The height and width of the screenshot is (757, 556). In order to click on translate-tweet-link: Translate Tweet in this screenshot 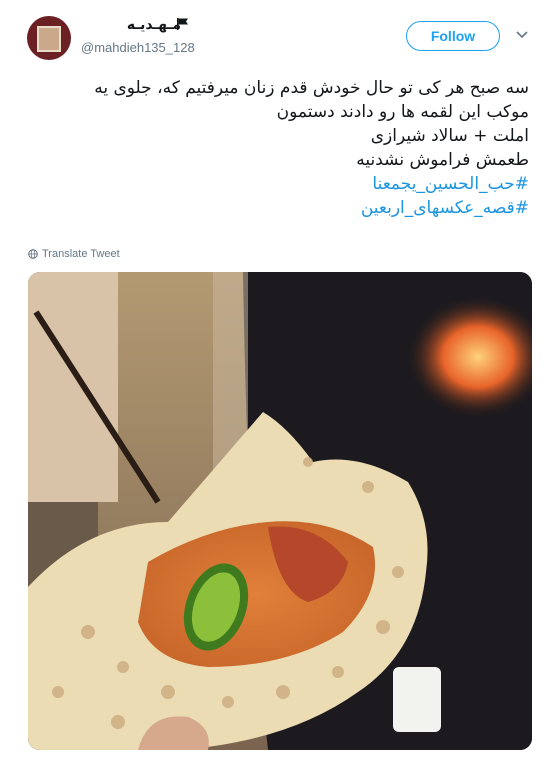, I will do `click(74, 254)`.